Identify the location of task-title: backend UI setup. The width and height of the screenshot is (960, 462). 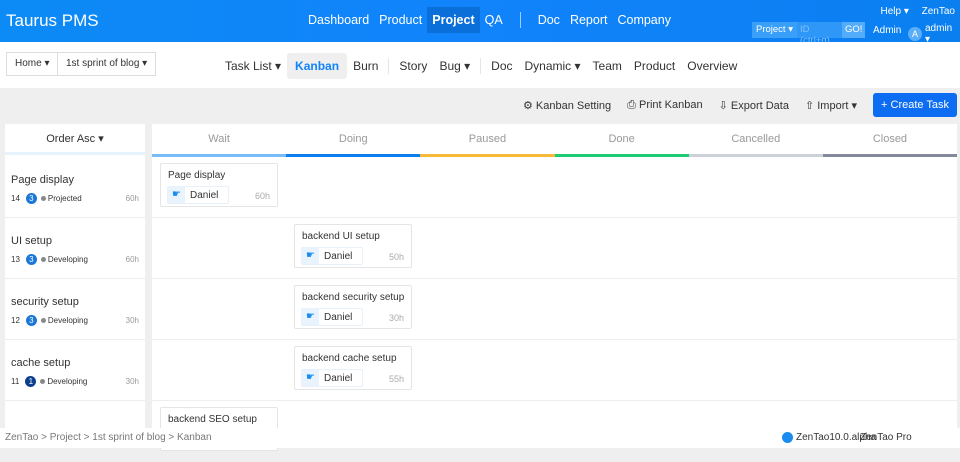
(341, 236).